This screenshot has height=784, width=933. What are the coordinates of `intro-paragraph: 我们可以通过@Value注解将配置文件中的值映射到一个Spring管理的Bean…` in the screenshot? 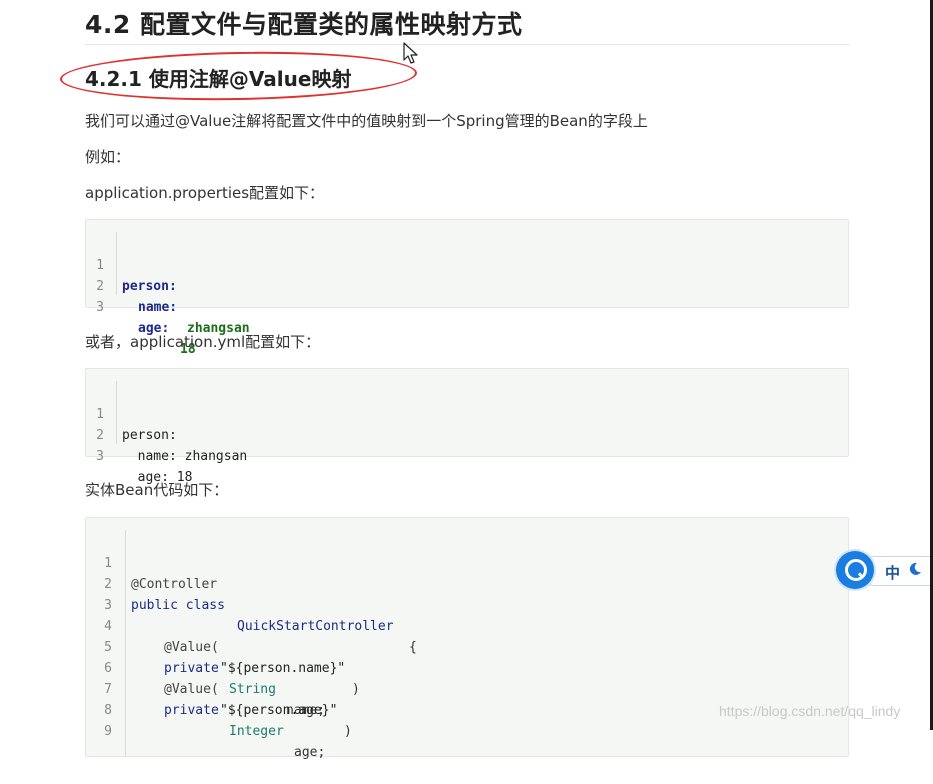 It's located at (366, 121).